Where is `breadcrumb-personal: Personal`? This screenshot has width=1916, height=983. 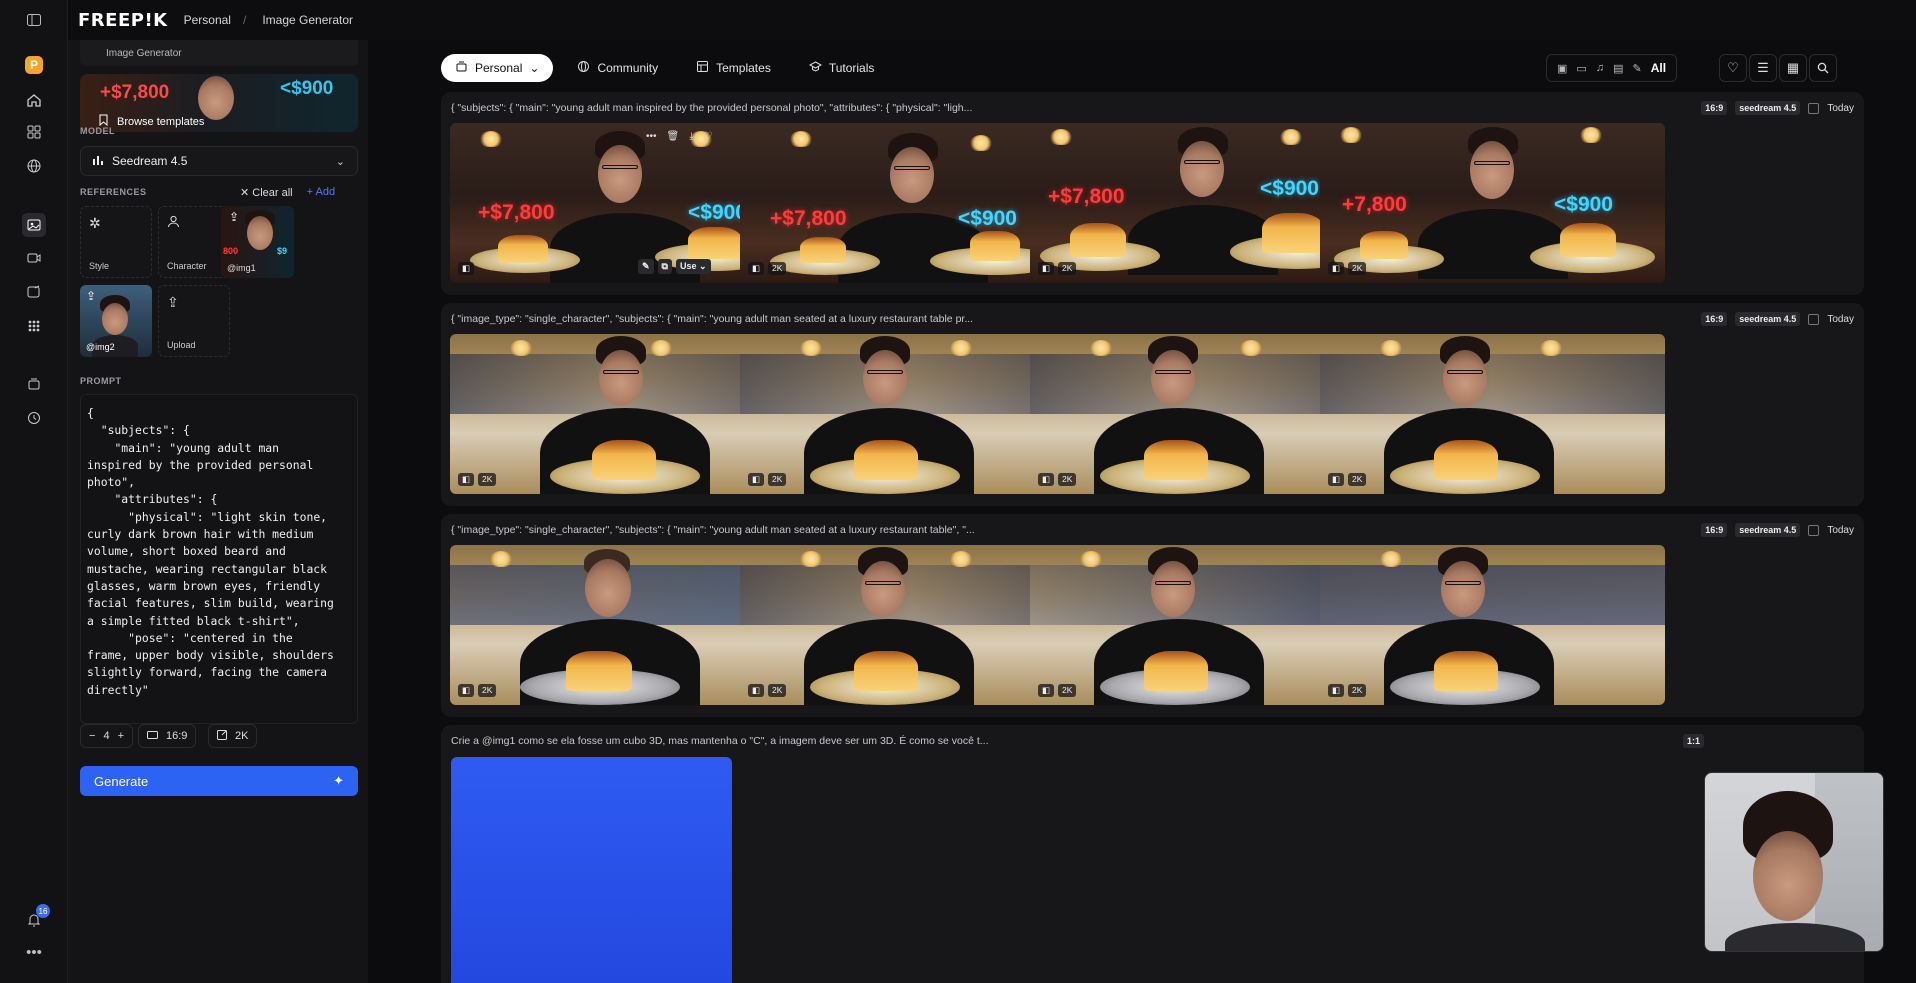 breadcrumb-personal: Personal is located at coordinates (207, 20).